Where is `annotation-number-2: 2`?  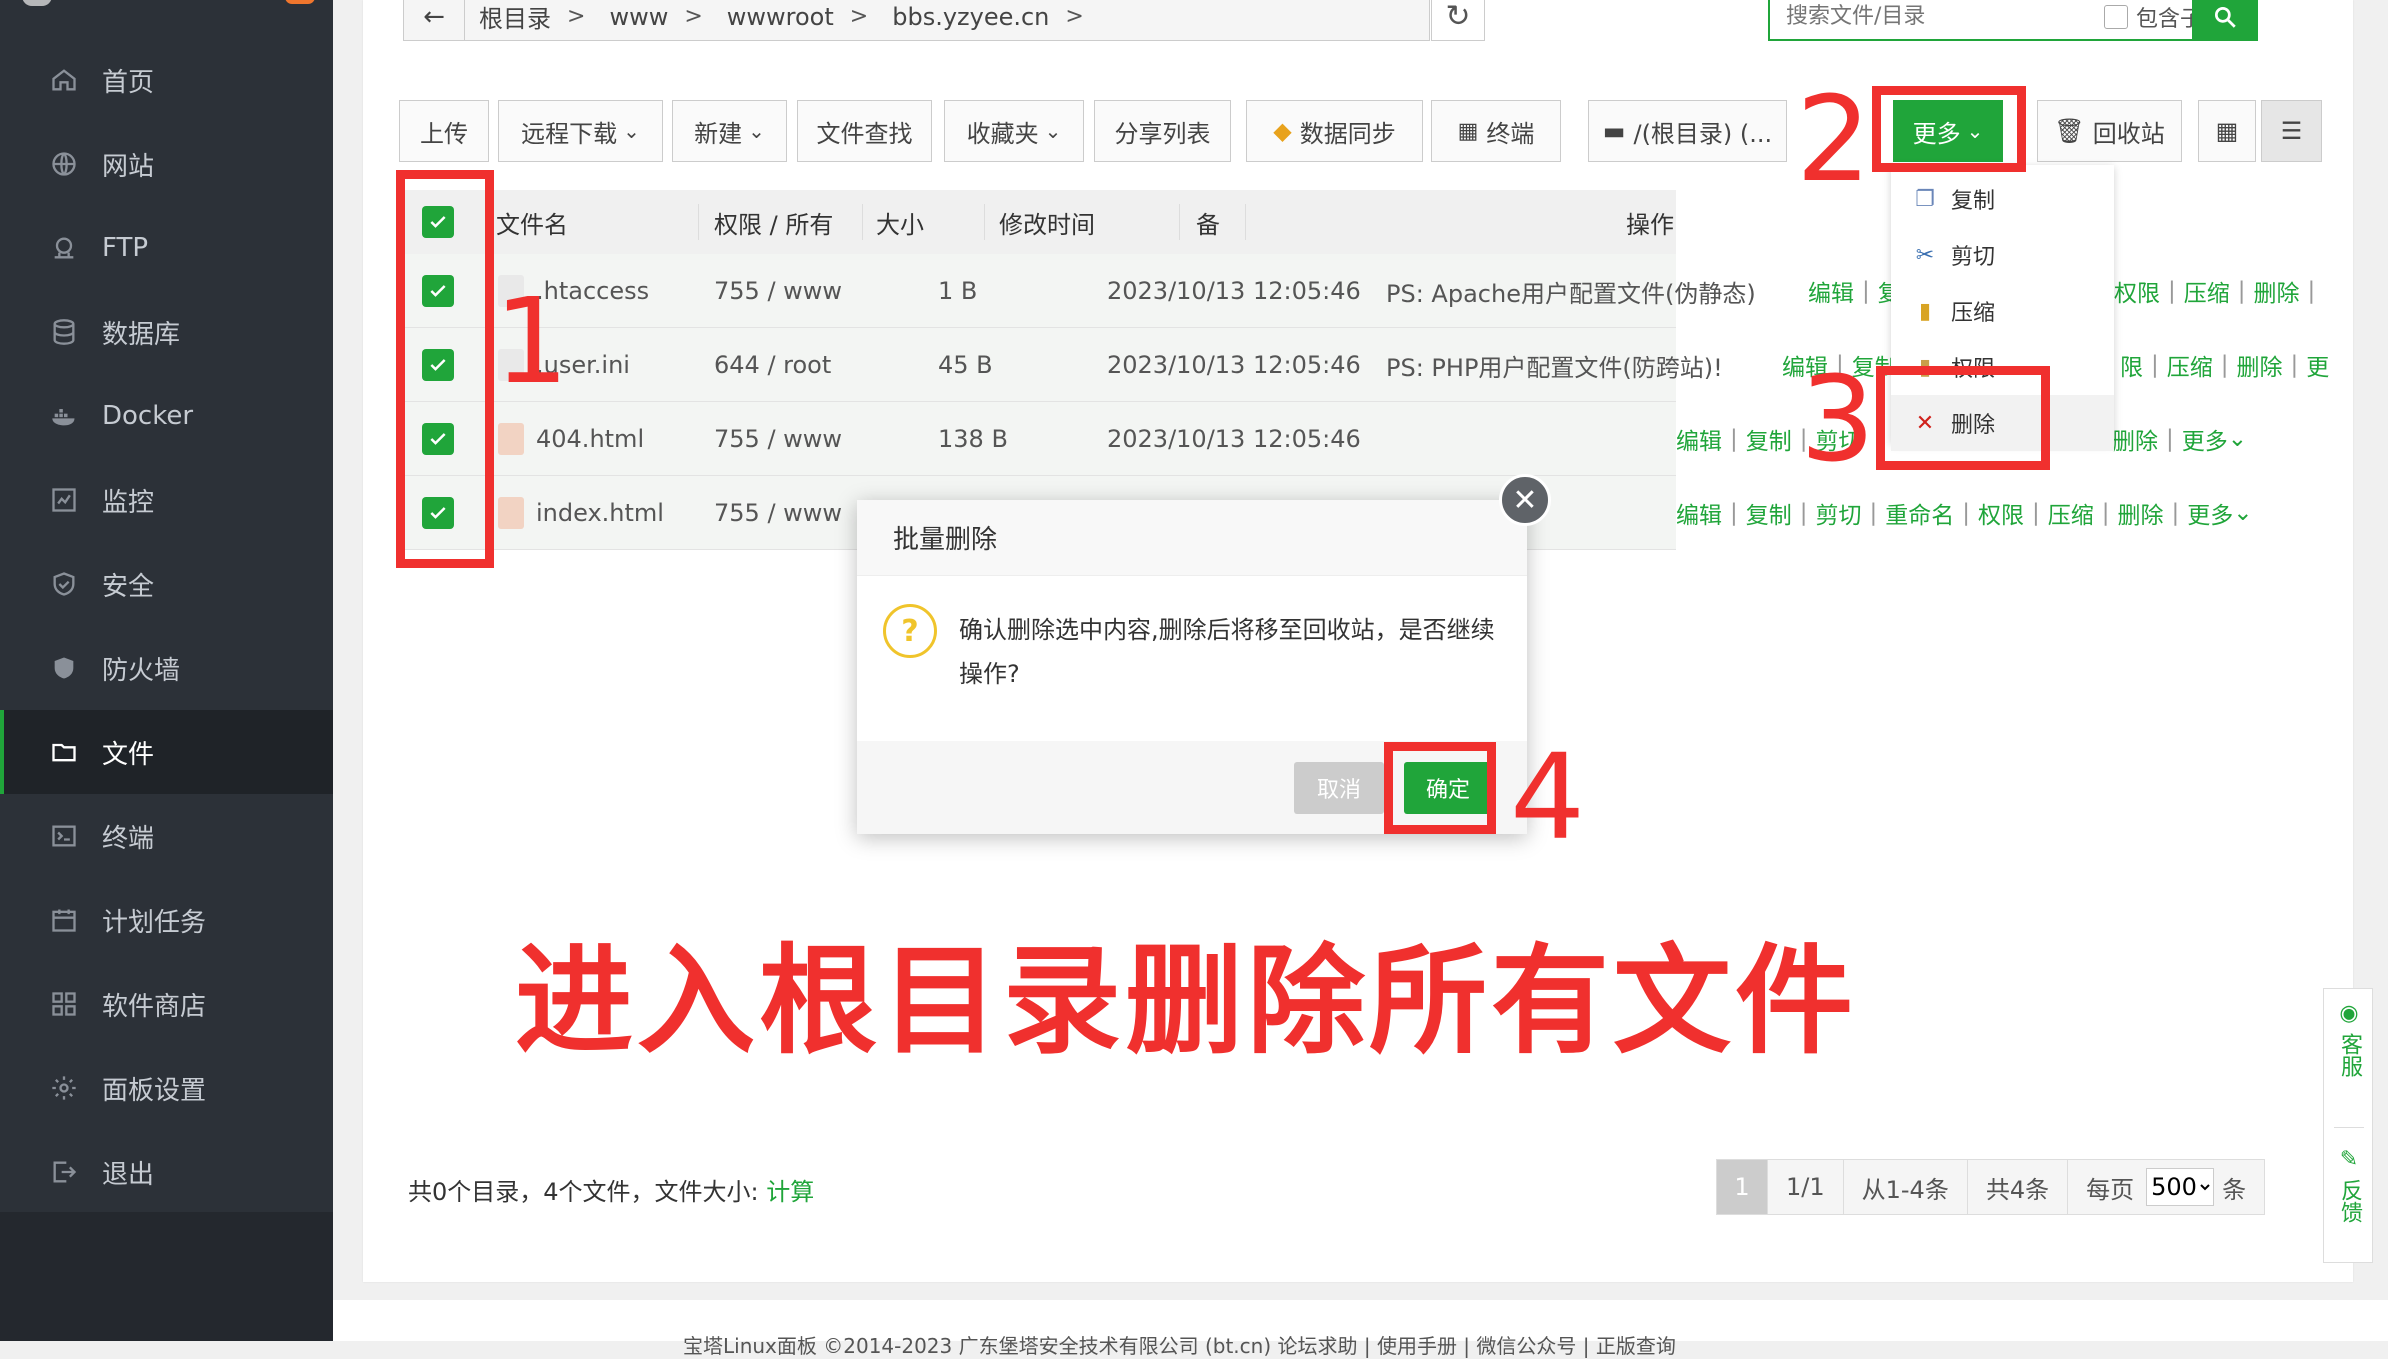 annotation-number-2: 2 is located at coordinates (1834, 139).